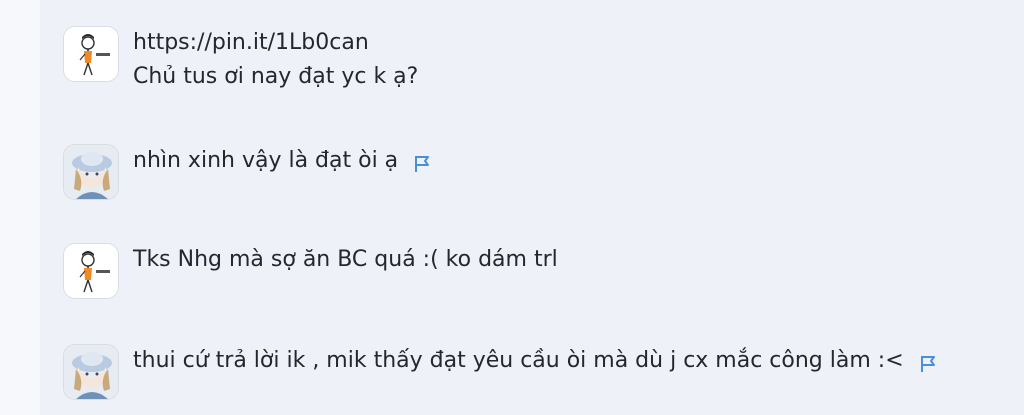 Image resolution: width=1024 pixels, height=415 pixels. I want to click on left-rail, so click(20, 207).